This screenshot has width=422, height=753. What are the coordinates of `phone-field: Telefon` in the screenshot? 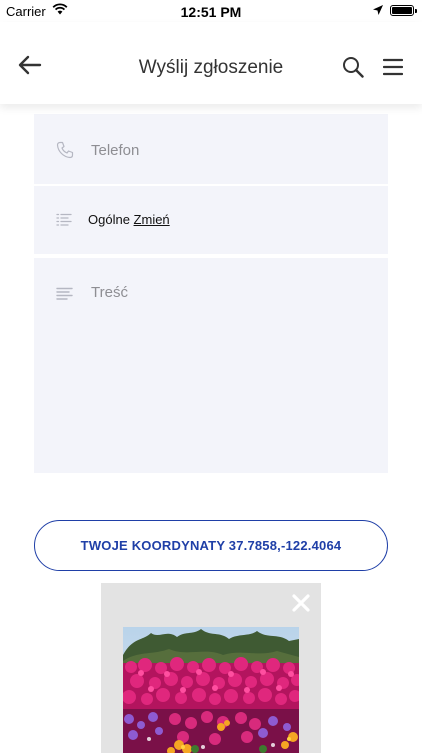 It's located at (211, 149).